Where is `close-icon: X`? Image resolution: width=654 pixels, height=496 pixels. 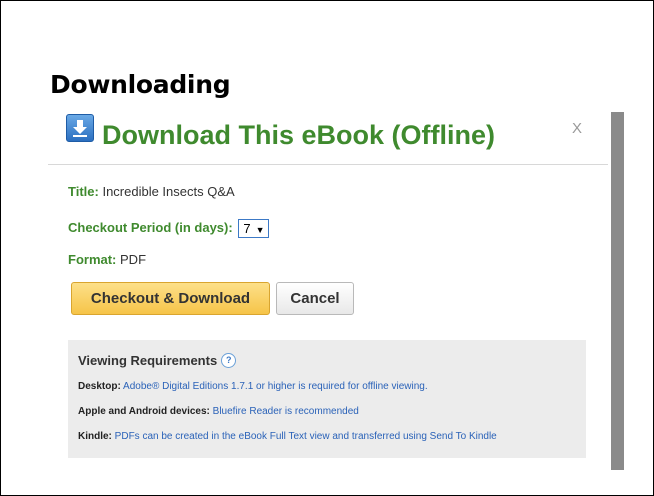
close-icon: X is located at coordinates (577, 128).